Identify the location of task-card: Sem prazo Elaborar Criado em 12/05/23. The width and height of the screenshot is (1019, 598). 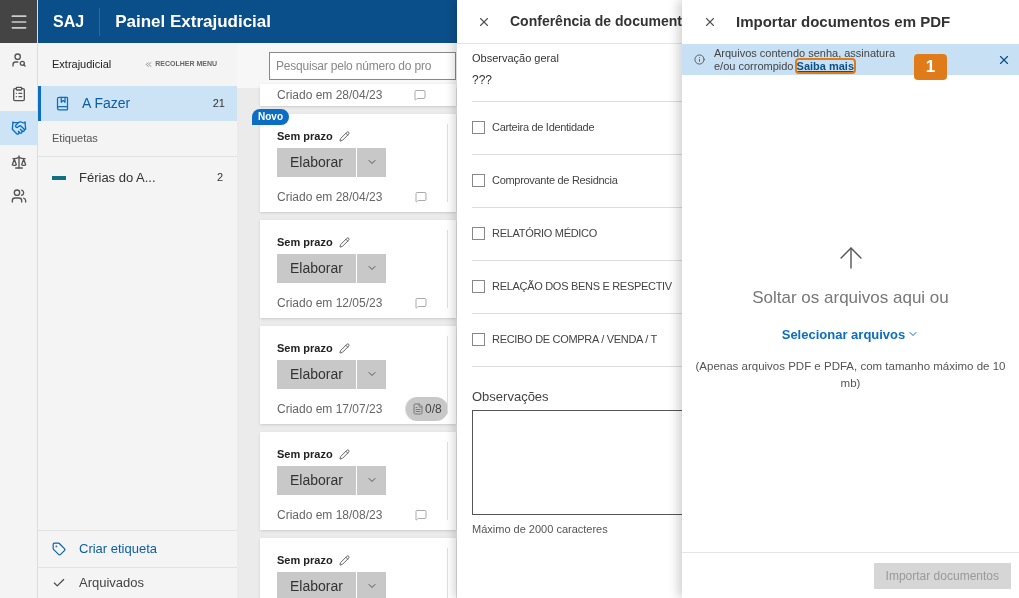
(358, 269).